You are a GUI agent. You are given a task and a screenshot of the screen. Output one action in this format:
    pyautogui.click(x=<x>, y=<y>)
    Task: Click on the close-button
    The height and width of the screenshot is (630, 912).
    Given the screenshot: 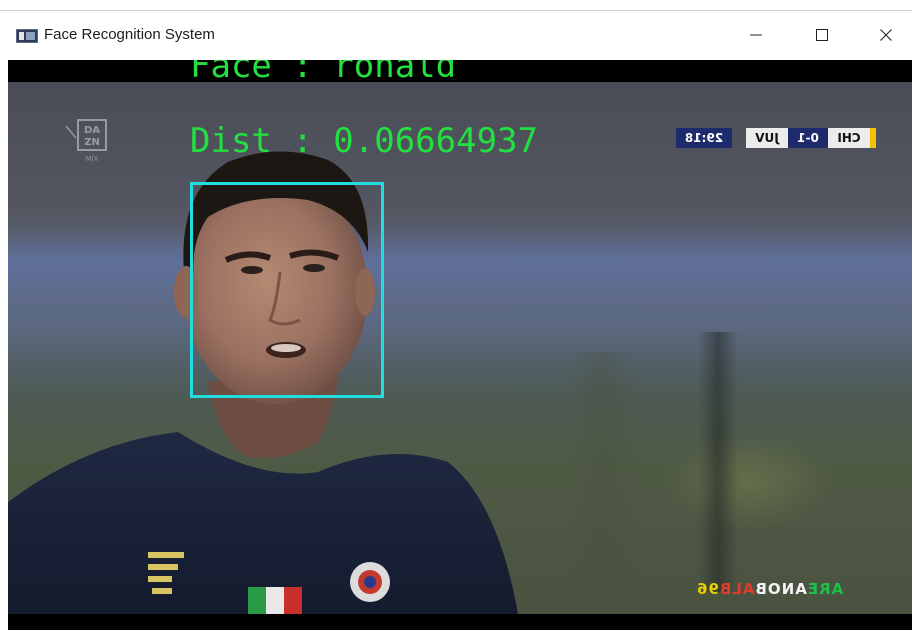 What is the action you would take?
    pyautogui.click(x=884, y=35)
    